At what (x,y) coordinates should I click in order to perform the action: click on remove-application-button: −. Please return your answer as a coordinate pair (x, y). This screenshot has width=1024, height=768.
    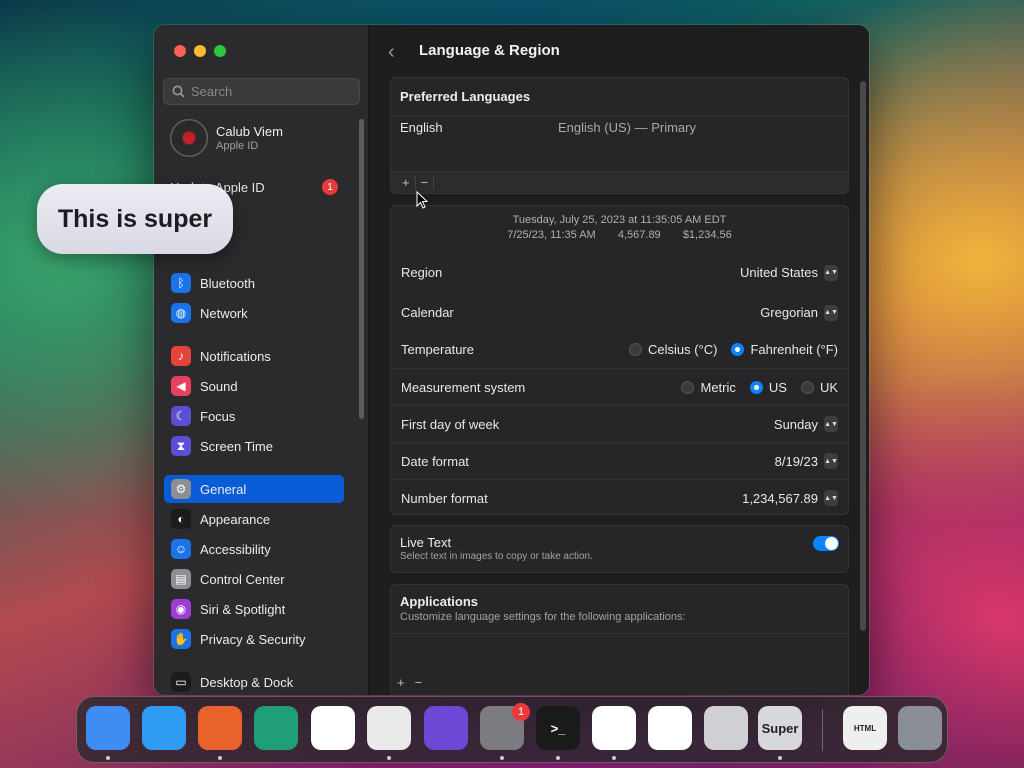
    Looking at the image, I should click on (419, 682).